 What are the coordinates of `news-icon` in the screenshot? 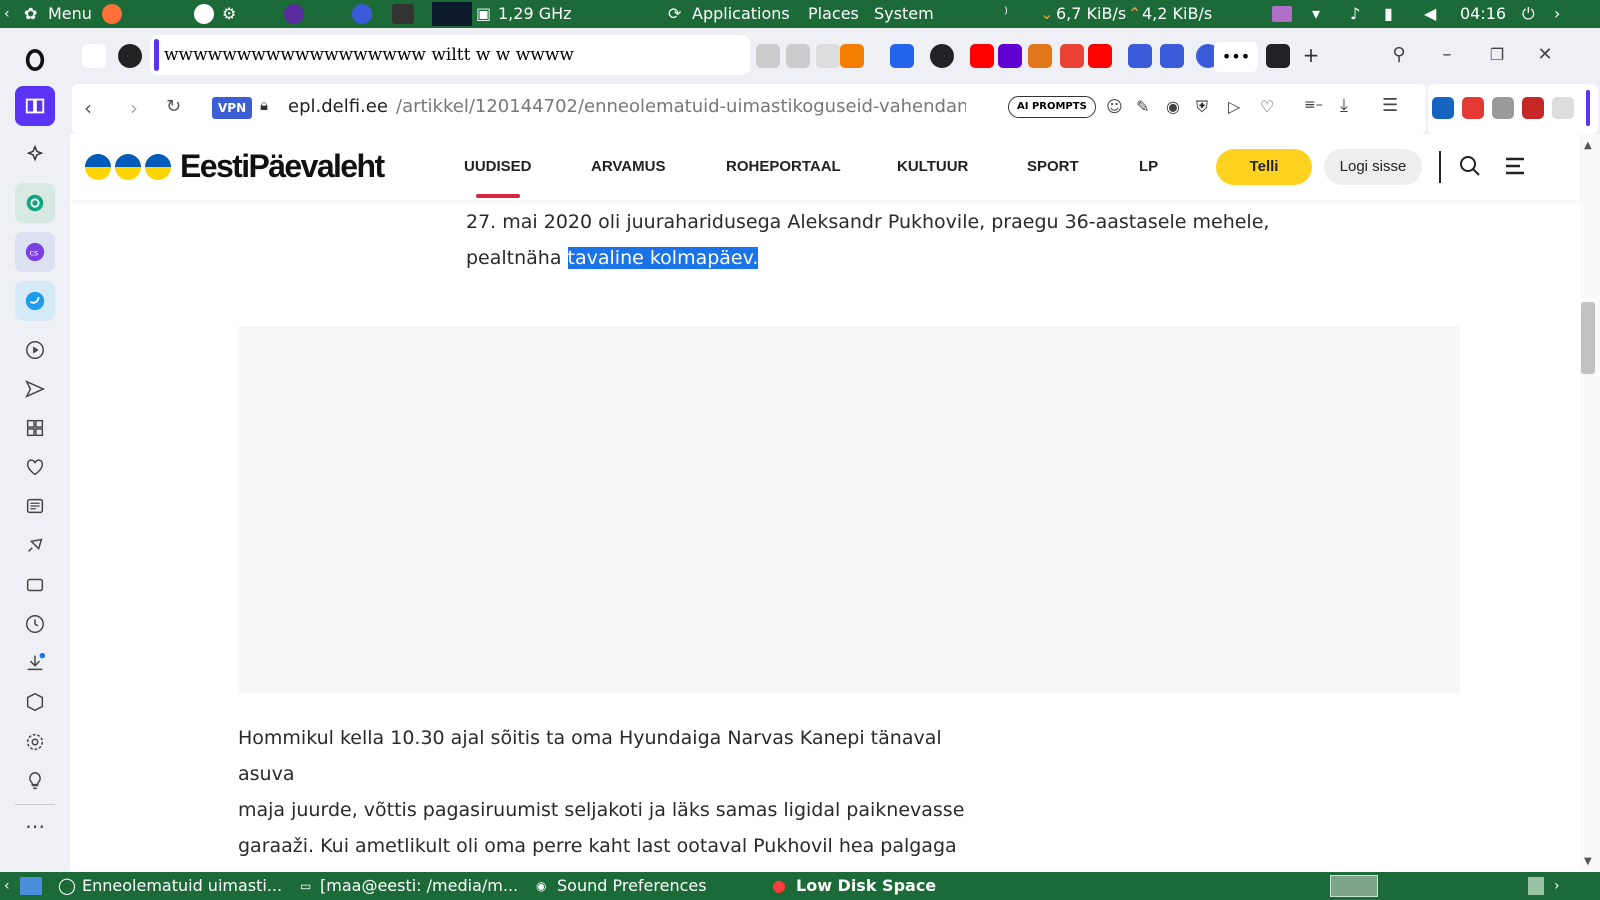 It's located at (35, 506).